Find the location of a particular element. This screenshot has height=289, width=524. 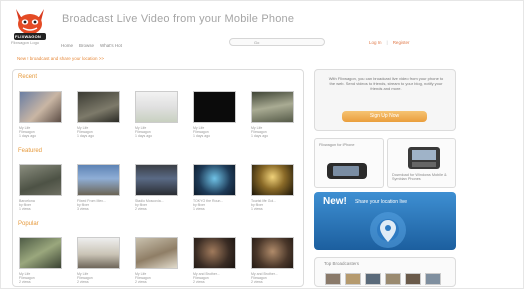

iphone-label: Flixwagon for iPhone is located at coordinates (337, 145).